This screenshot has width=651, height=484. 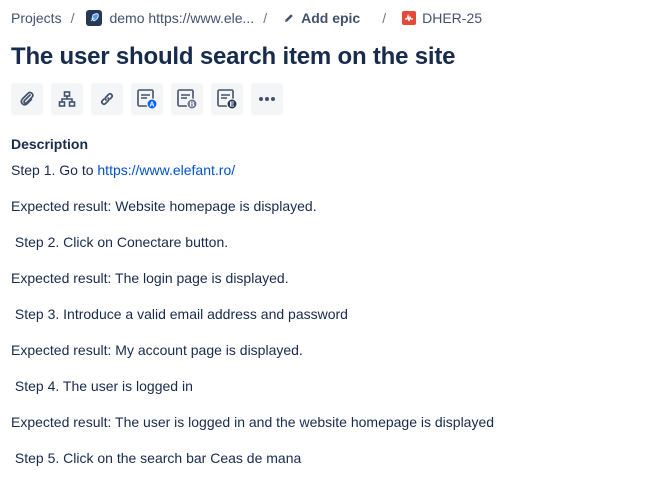 I want to click on app-e-icon: E, so click(x=227, y=99).